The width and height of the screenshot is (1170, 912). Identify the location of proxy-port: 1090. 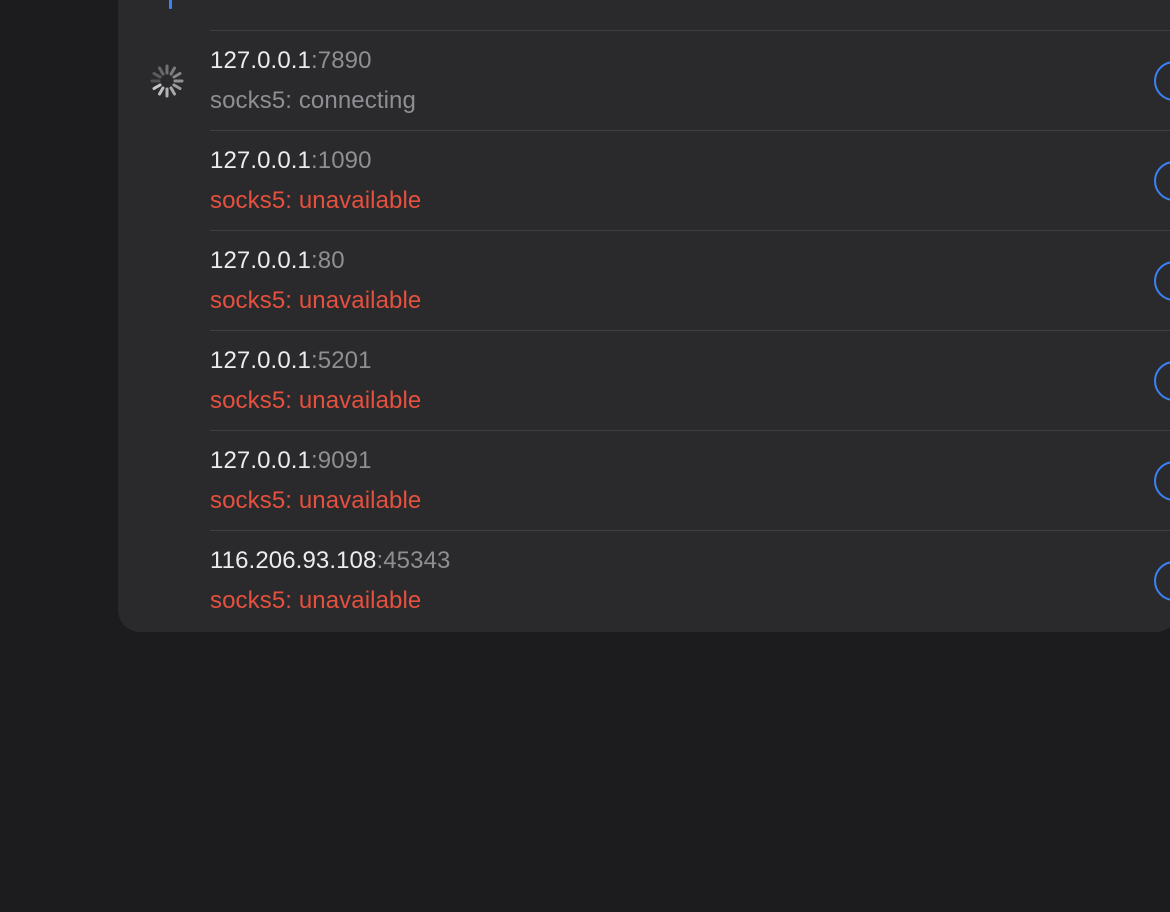
(344, 160).